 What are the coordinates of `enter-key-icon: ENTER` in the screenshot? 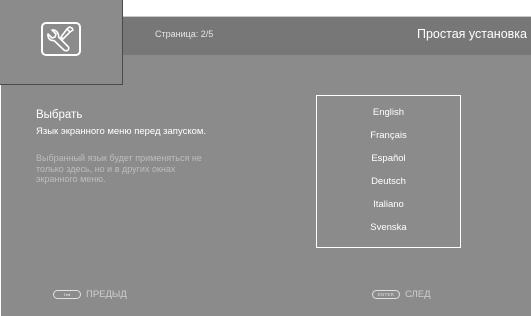 It's located at (386, 294).